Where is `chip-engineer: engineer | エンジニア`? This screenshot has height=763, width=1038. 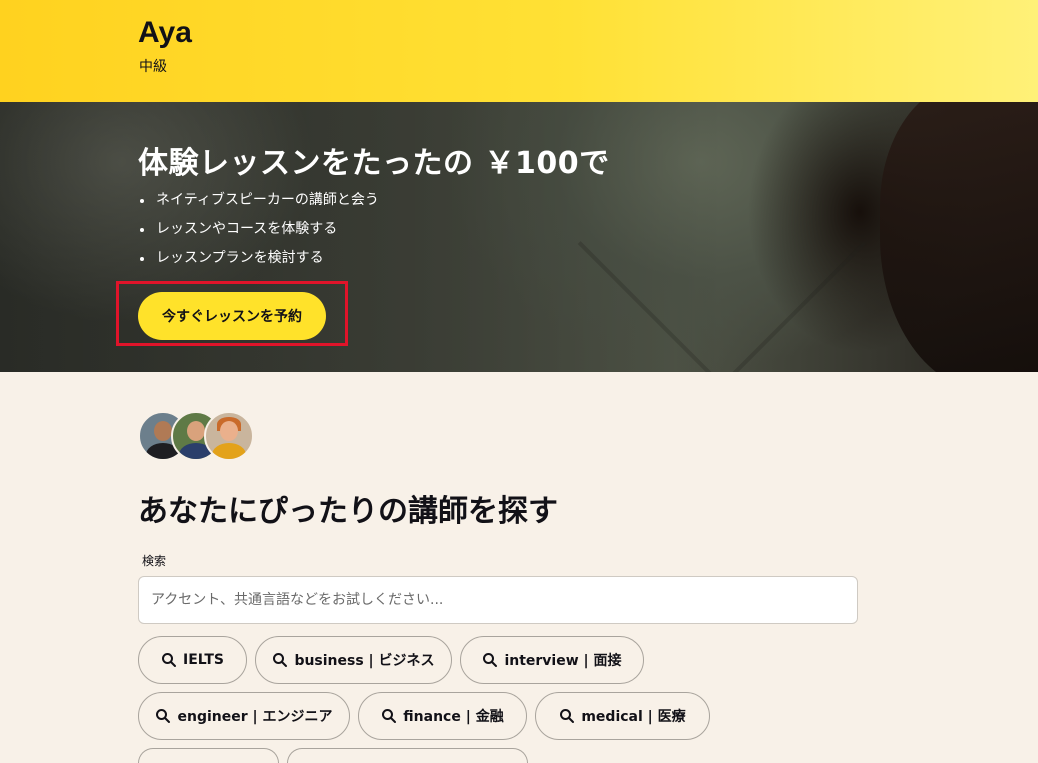
chip-engineer: engineer | エンジニア is located at coordinates (244, 716).